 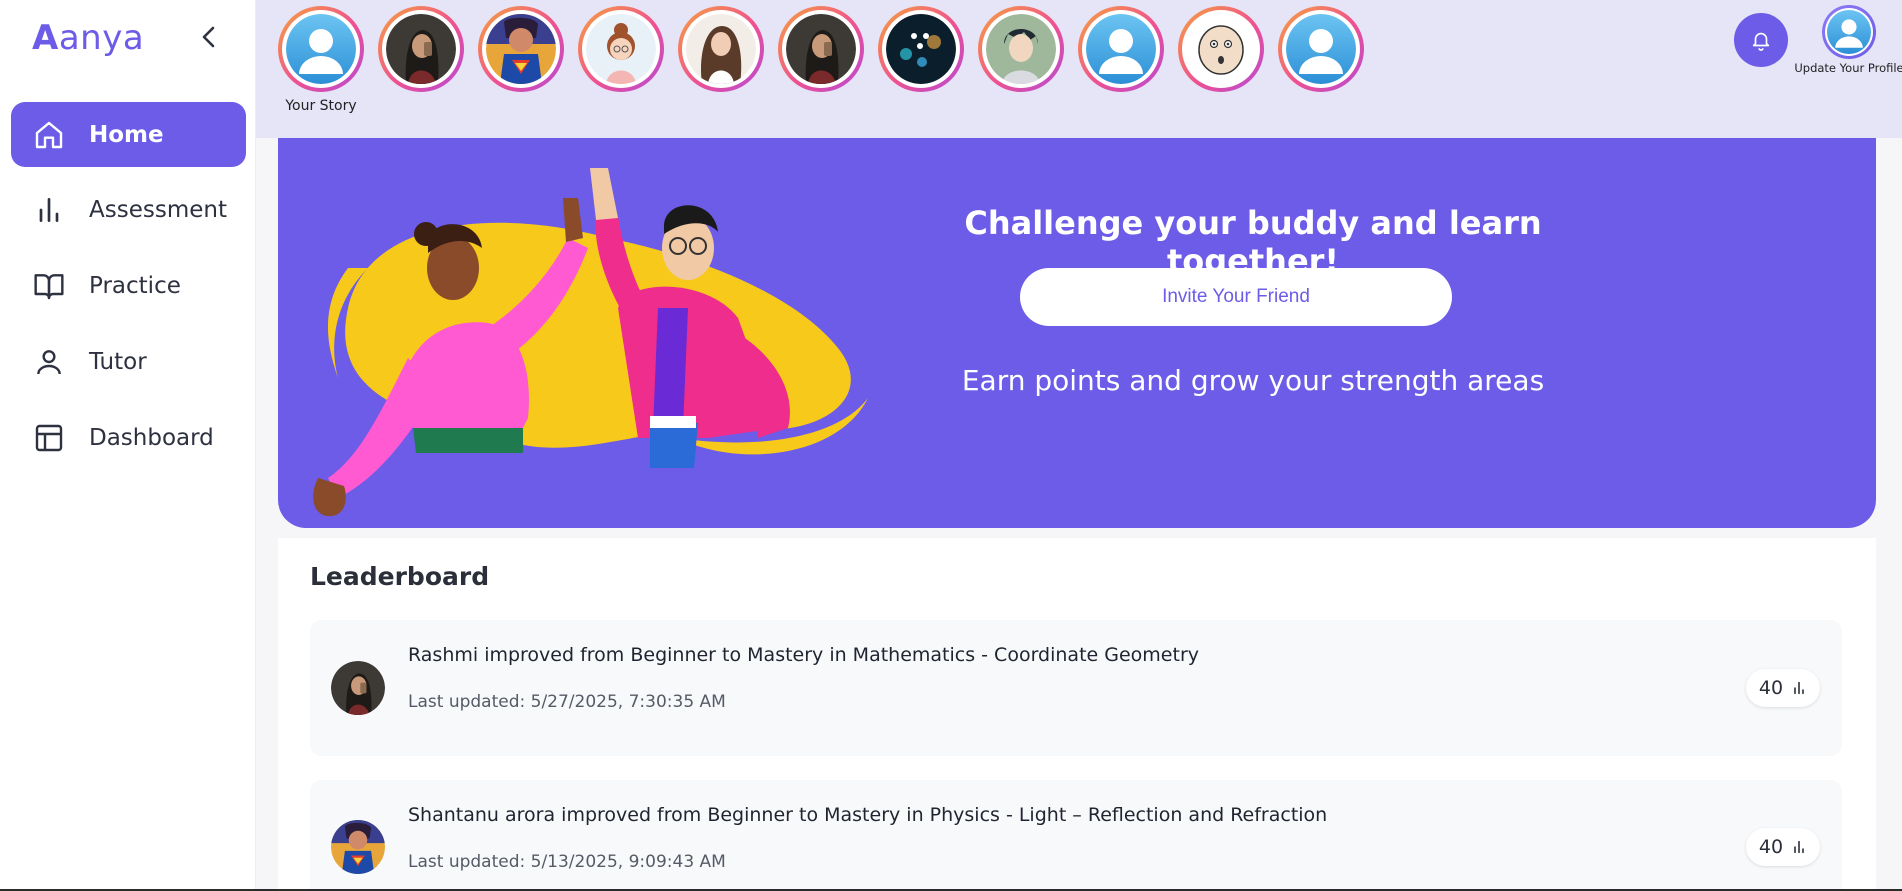 What do you see at coordinates (45, 38) in the screenshot?
I see `logo-first-letter: A` at bounding box center [45, 38].